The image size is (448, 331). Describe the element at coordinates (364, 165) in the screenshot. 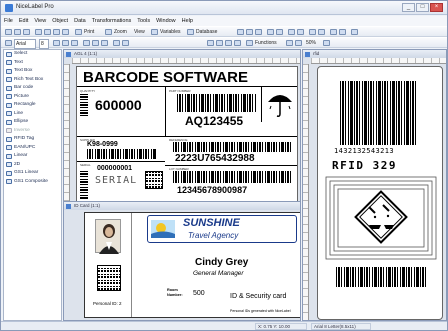

I see `rfid-label-text: RFID 329` at that location.